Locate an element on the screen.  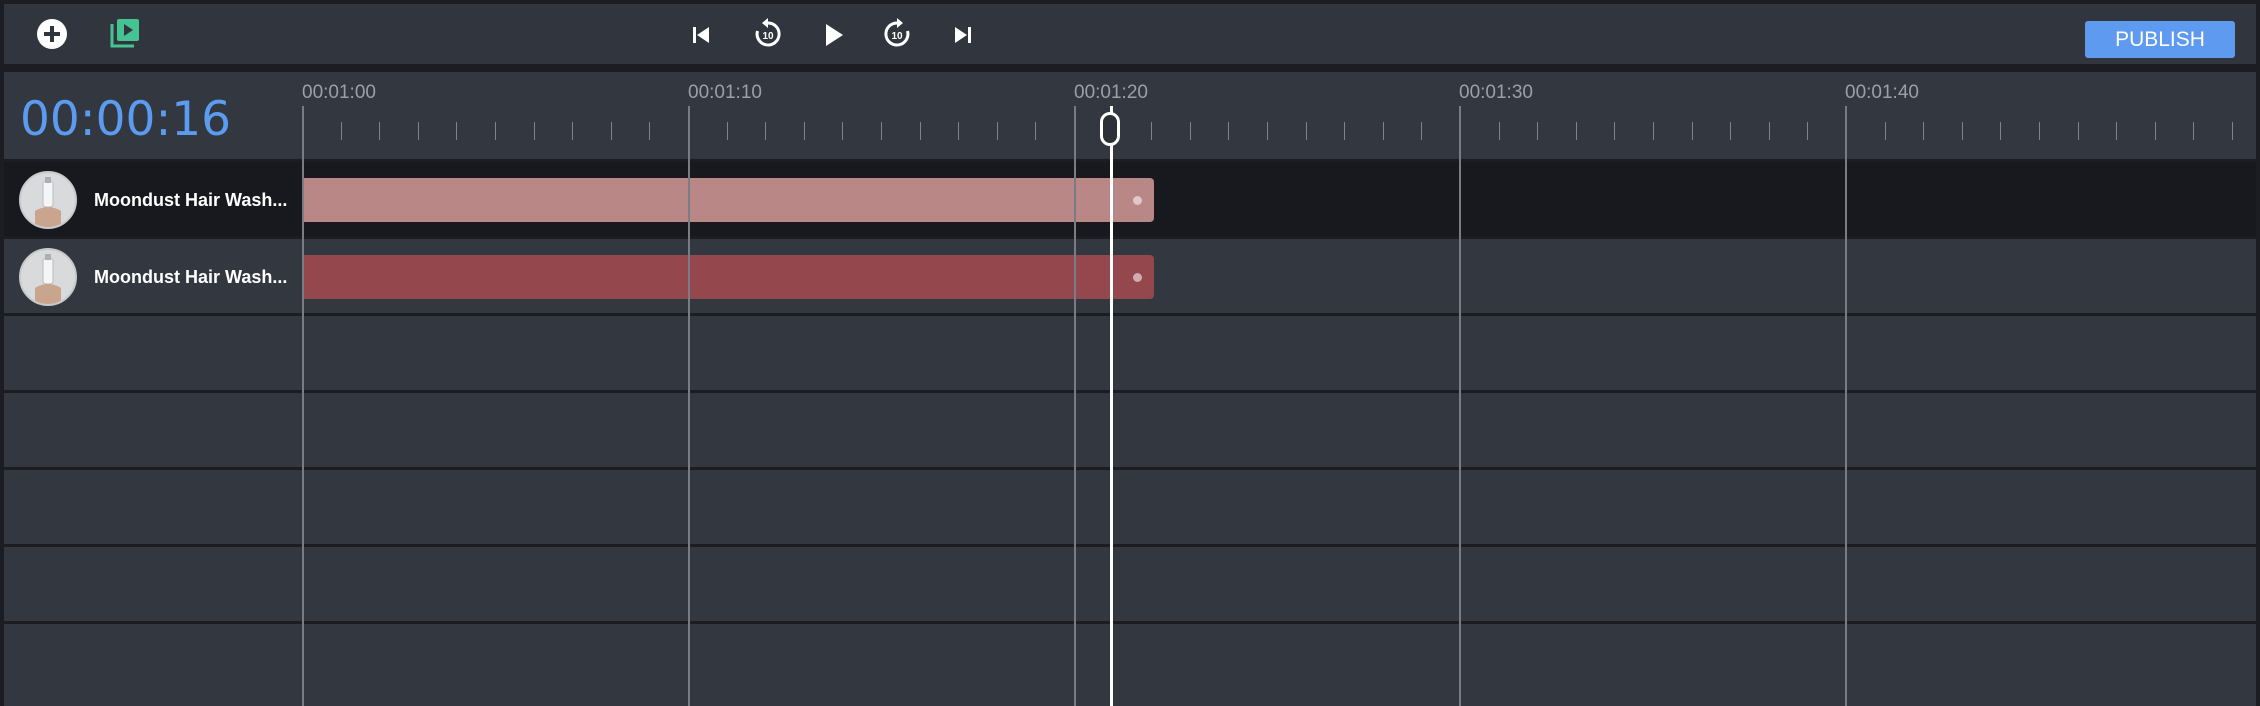
skip-to-start-icon is located at coordinates (701, 35).